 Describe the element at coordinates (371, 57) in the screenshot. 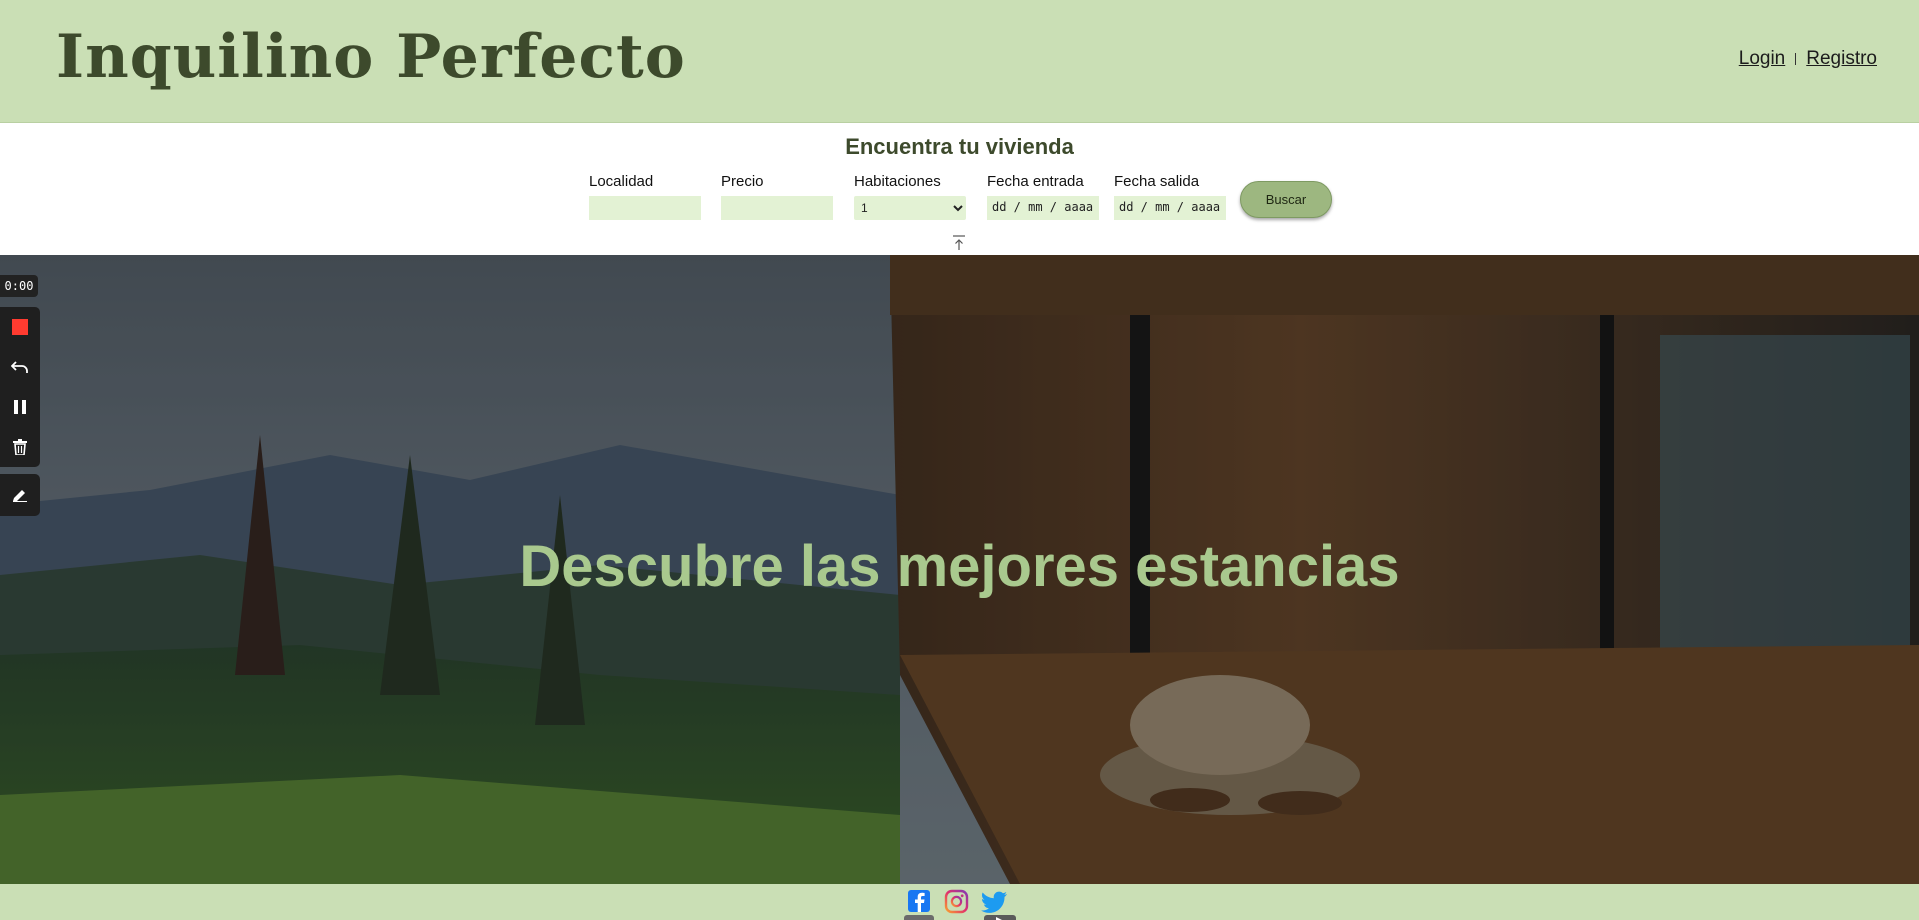

I see `site-logo-title: Inquilino Perfecto` at that location.